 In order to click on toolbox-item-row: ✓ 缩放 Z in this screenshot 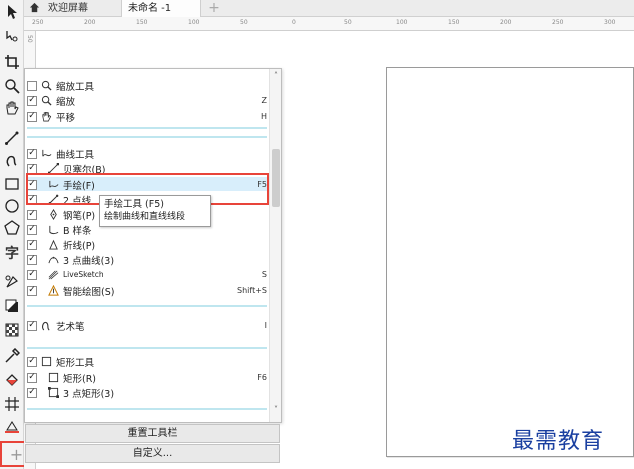, I will do `click(147, 101)`.